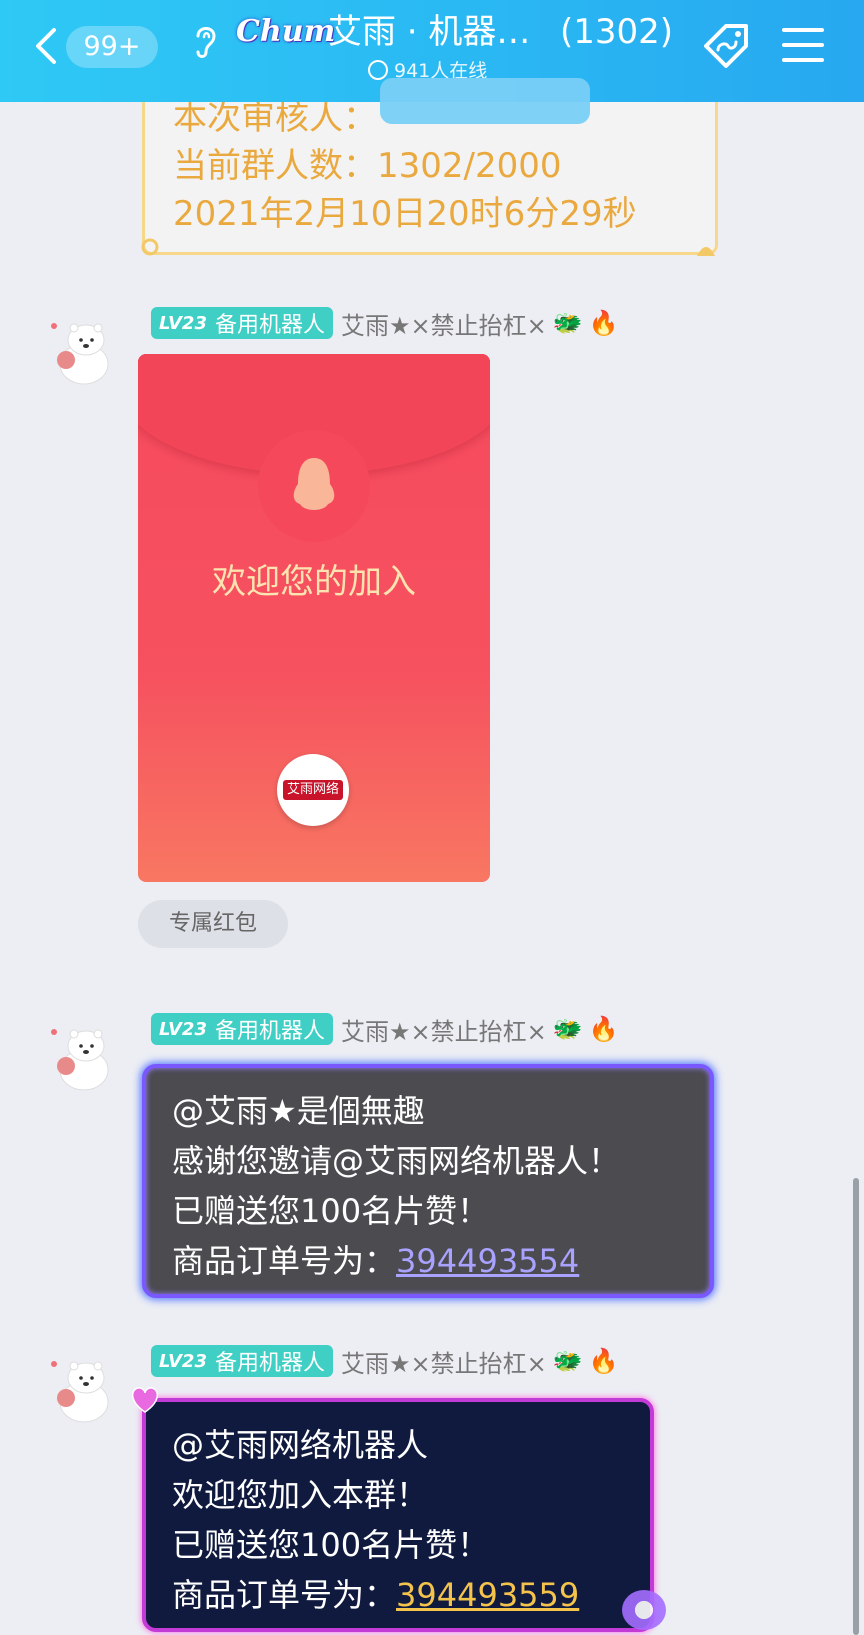 Image resolution: width=864 pixels, height=1635 pixels. What do you see at coordinates (213, 924) in the screenshot?
I see `envelope-type-label: 专属红包` at bounding box center [213, 924].